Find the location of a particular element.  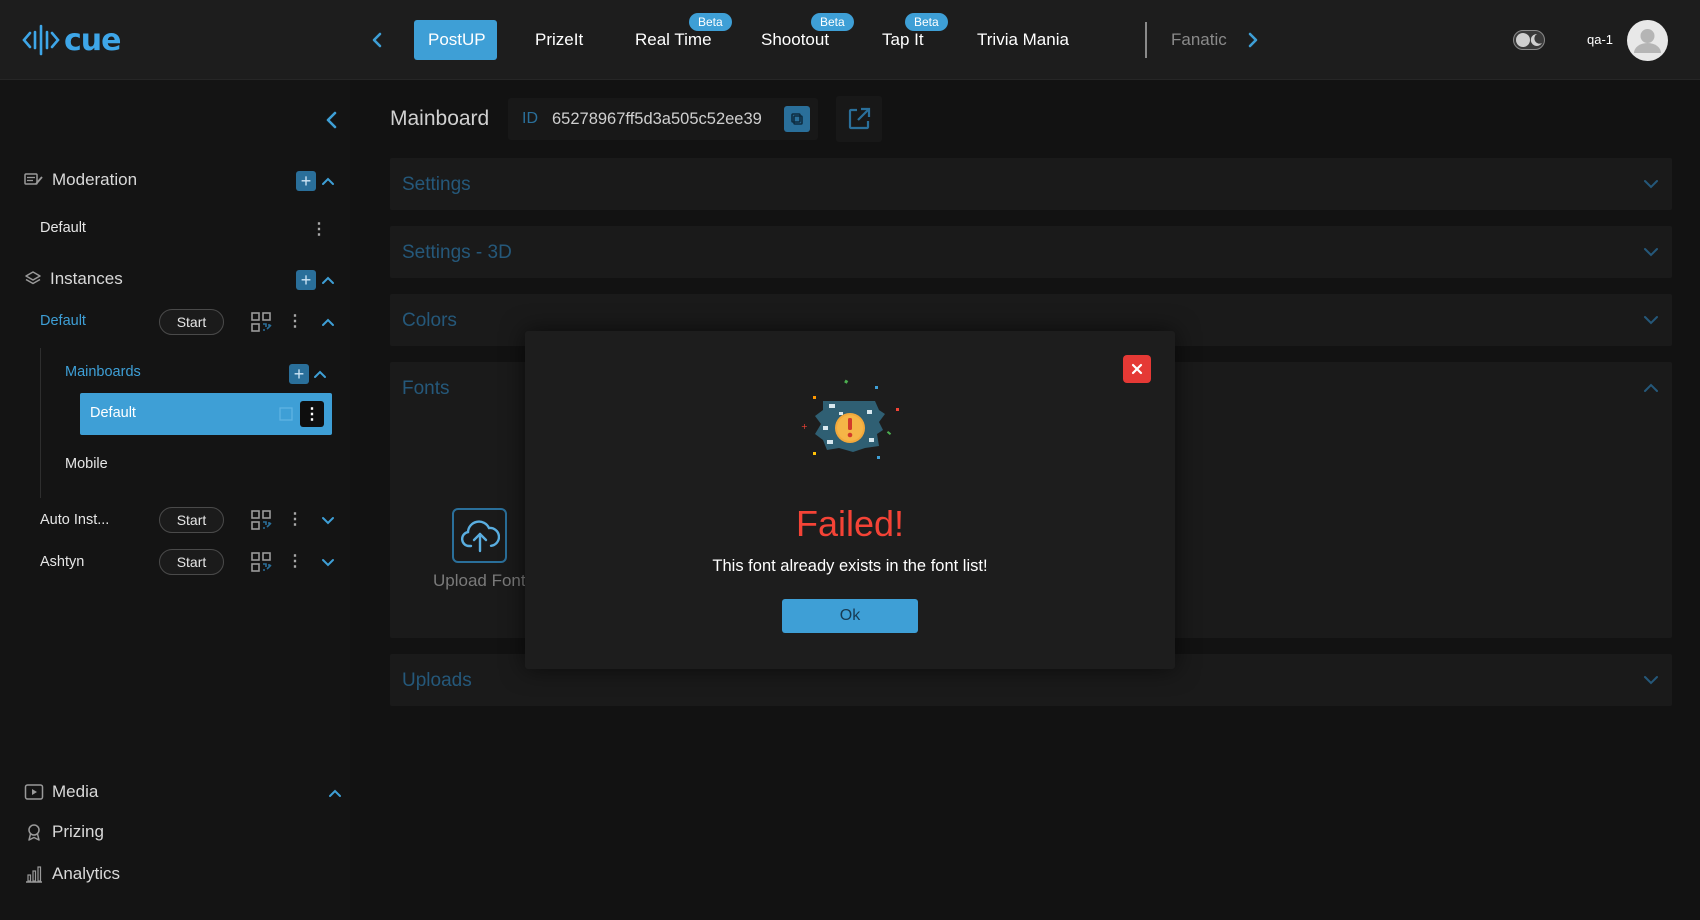

add-instance-button: + is located at coordinates (306, 280).